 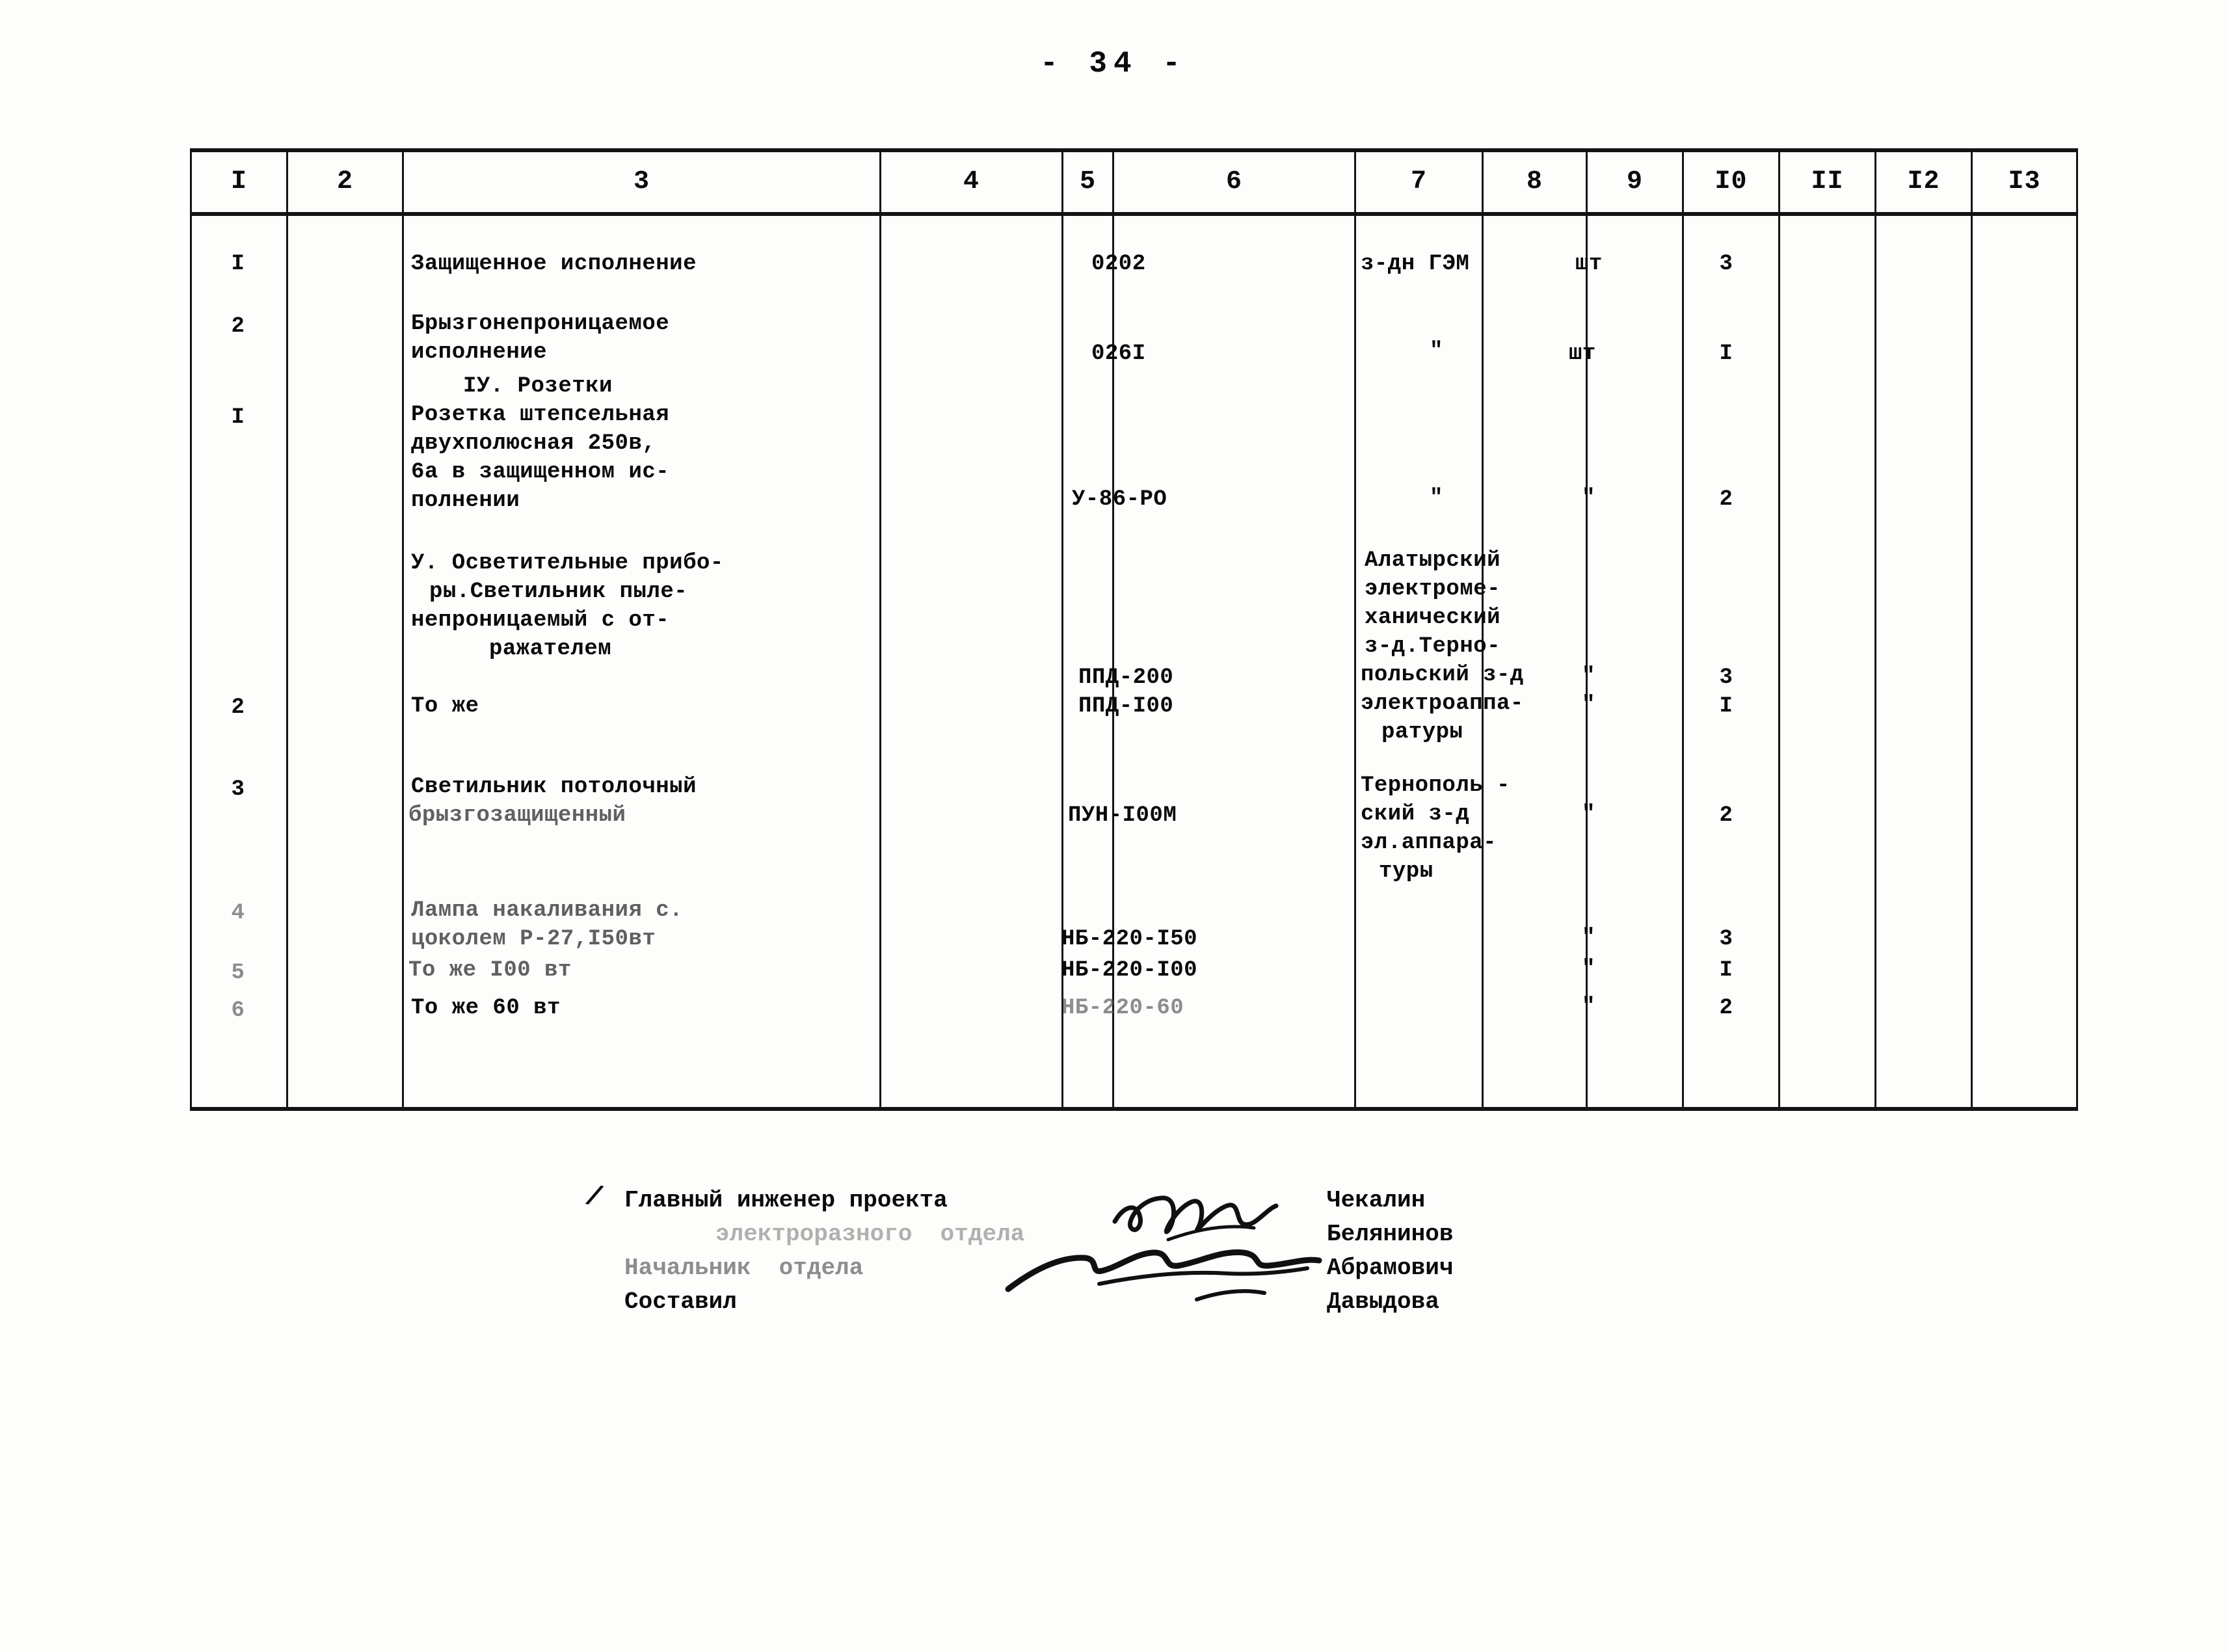 I want to click on column-header-12: I2, so click(x=1923, y=182).